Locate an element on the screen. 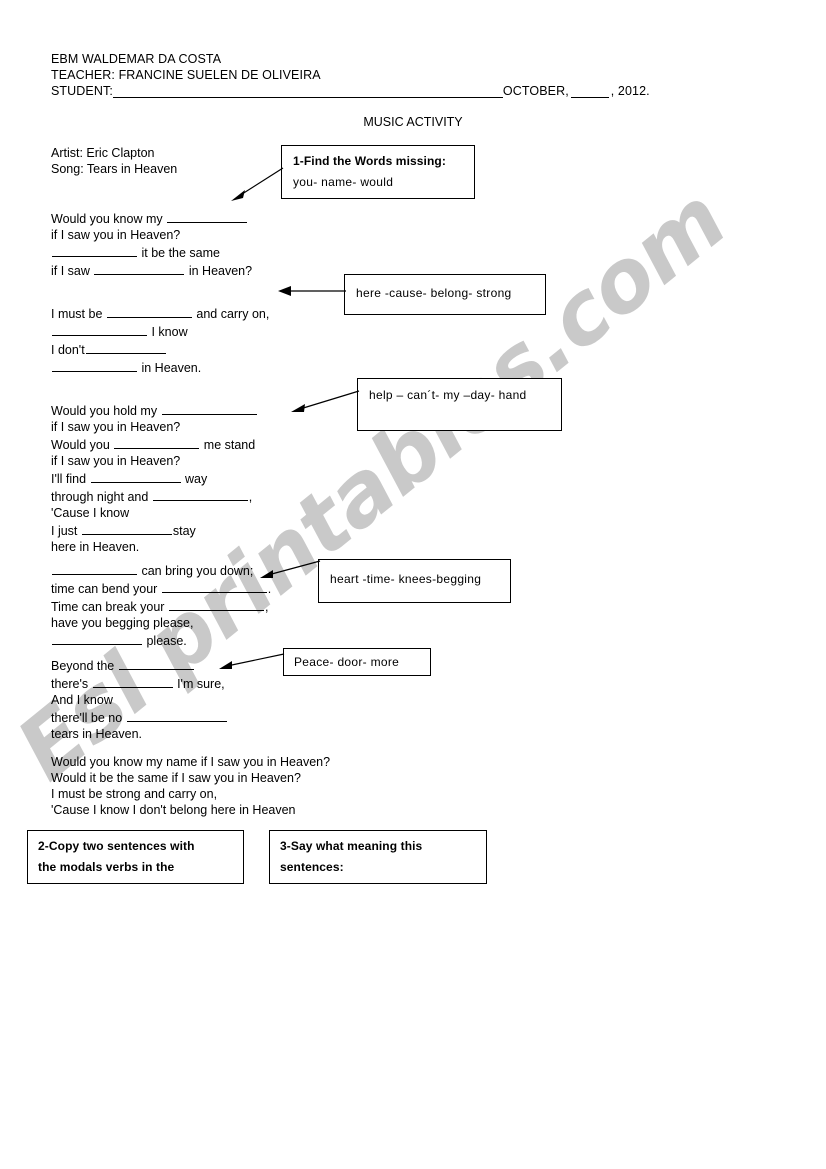  hint3-box: help – can´t- my –day- hand is located at coordinates (459, 404).